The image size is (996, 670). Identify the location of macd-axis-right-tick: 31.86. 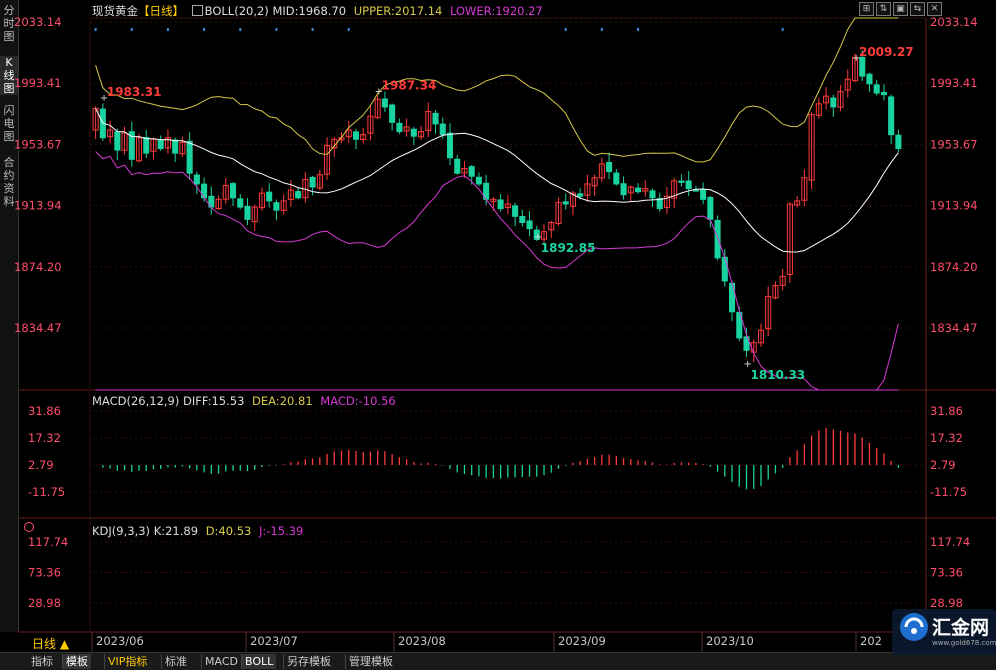
(946, 411).